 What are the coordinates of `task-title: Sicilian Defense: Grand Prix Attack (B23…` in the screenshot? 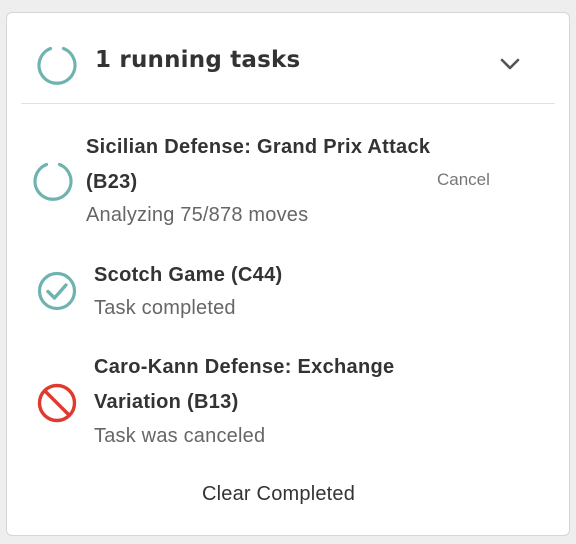 It's located at (258, 164).